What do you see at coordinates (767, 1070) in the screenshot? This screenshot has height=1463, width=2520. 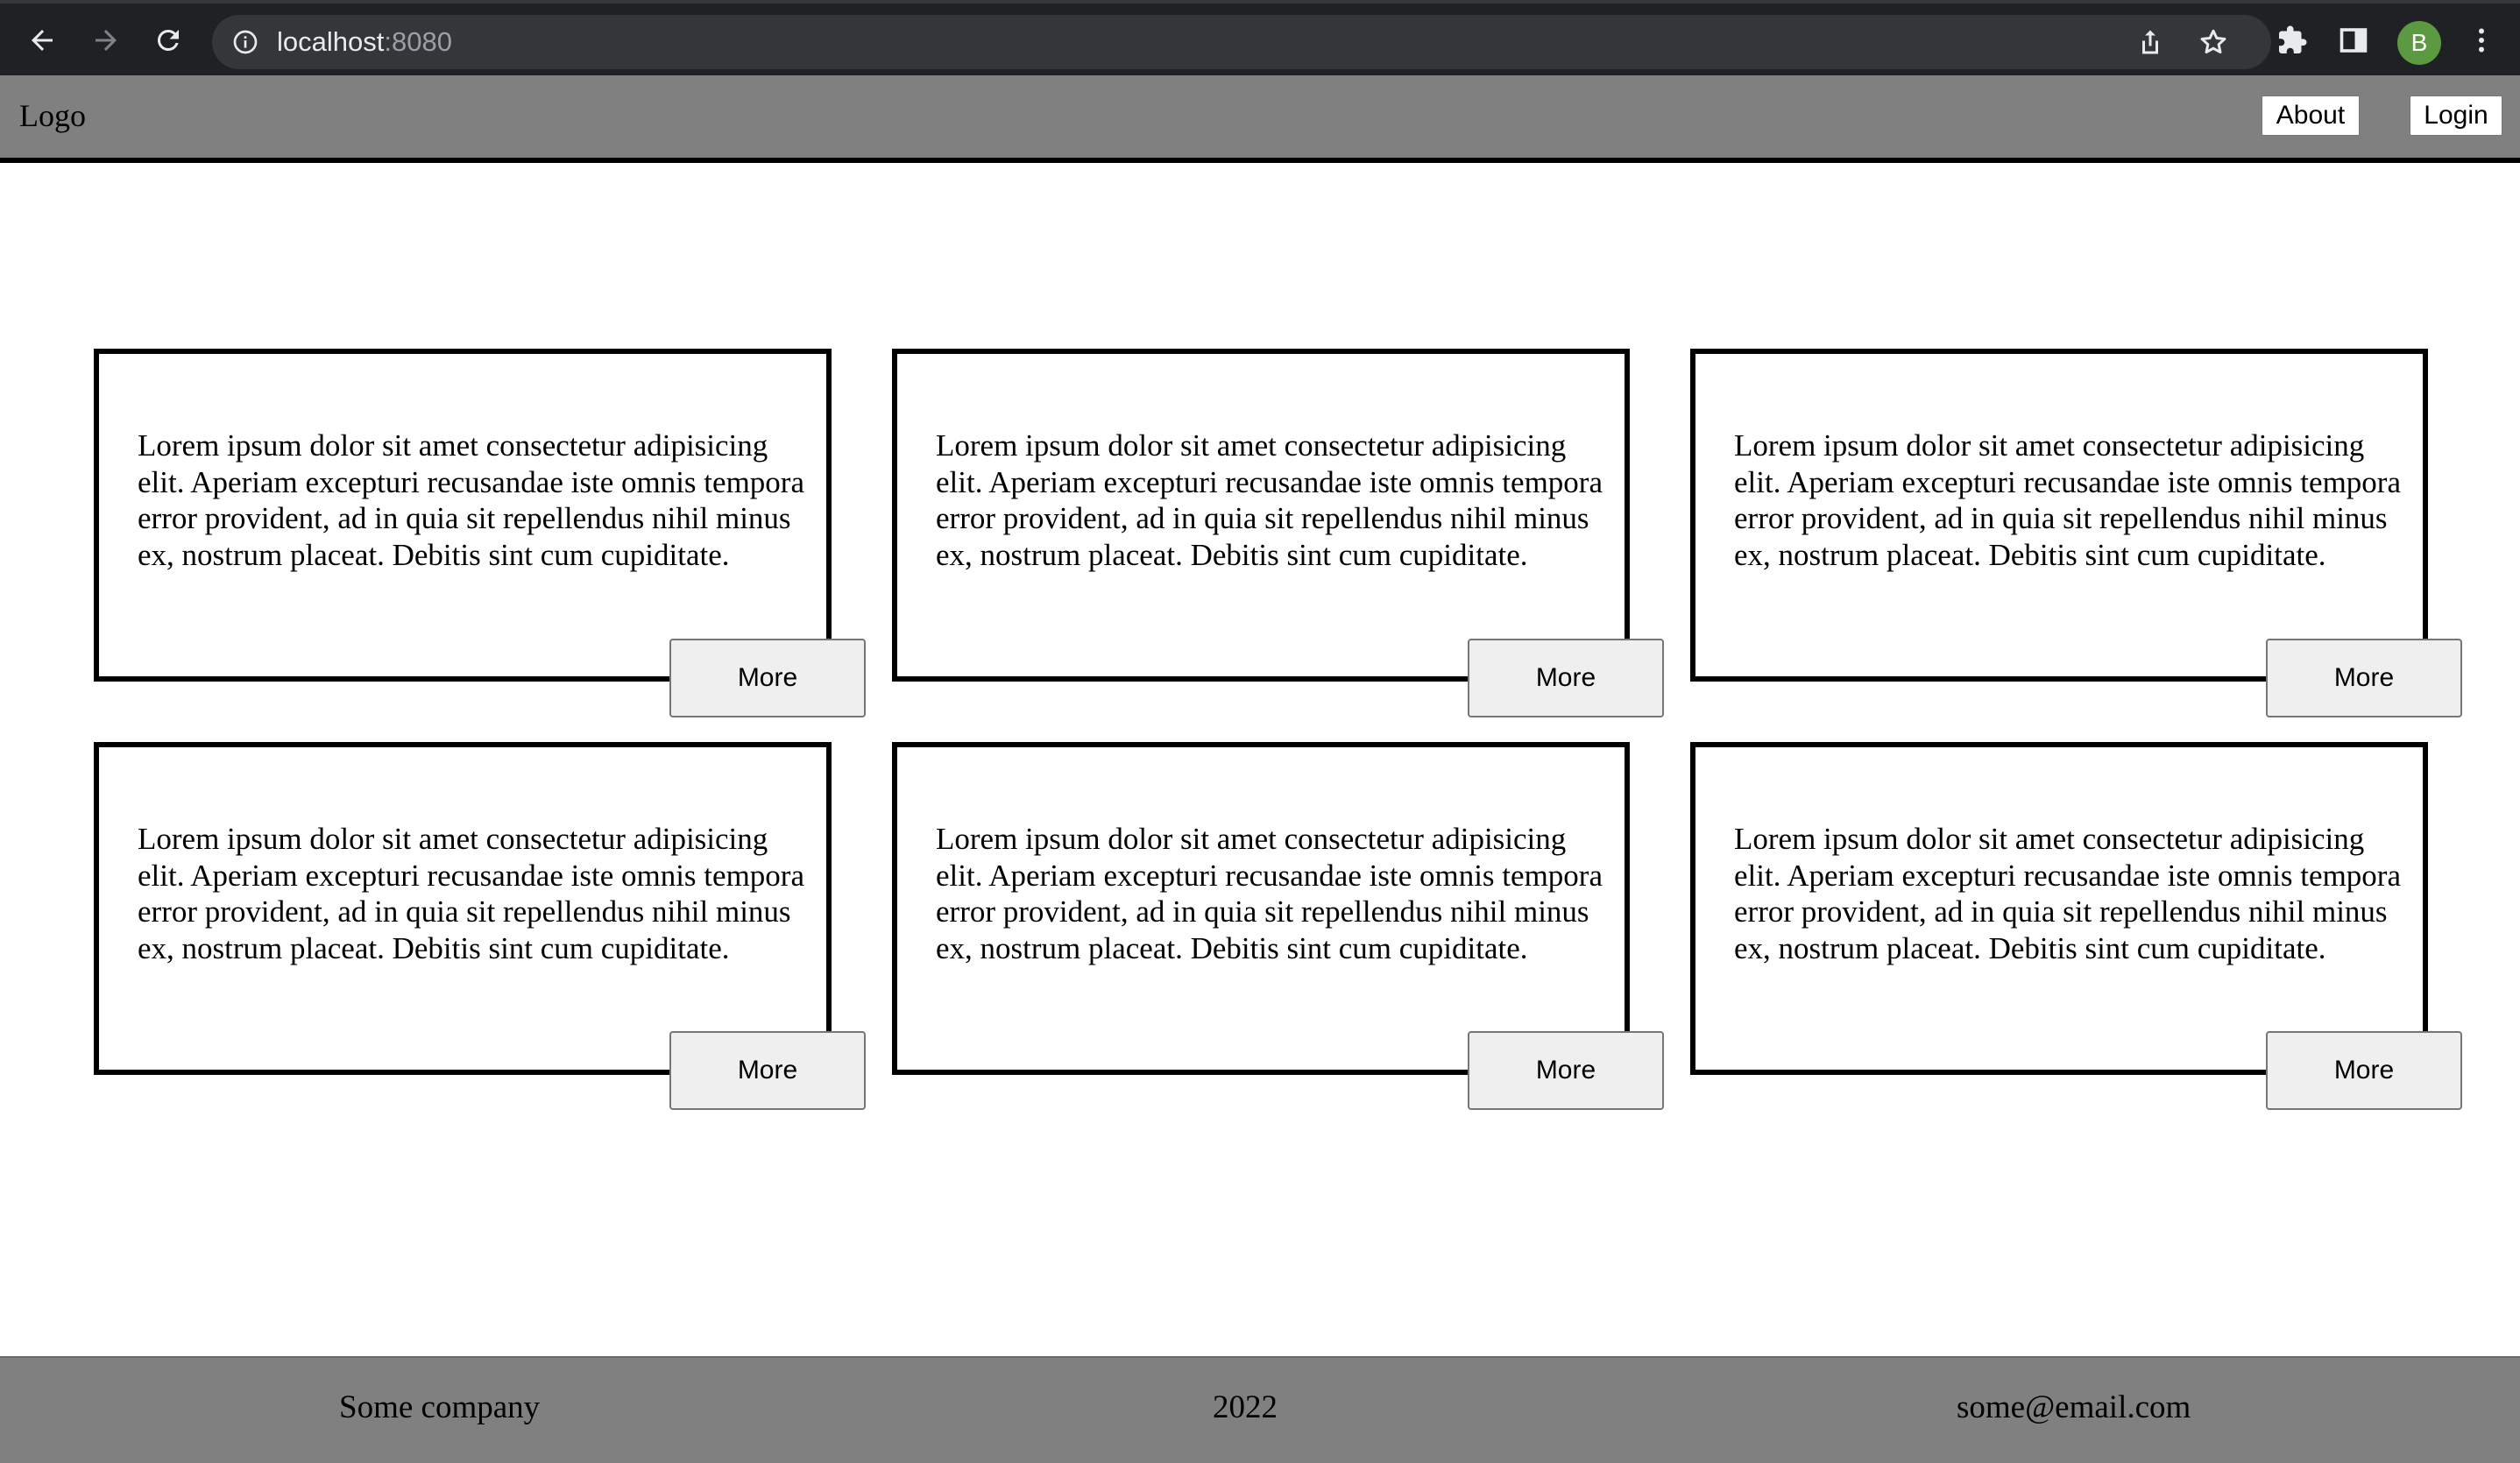 I see `card-4-more-button: More` at bounding box center [767, 1070].